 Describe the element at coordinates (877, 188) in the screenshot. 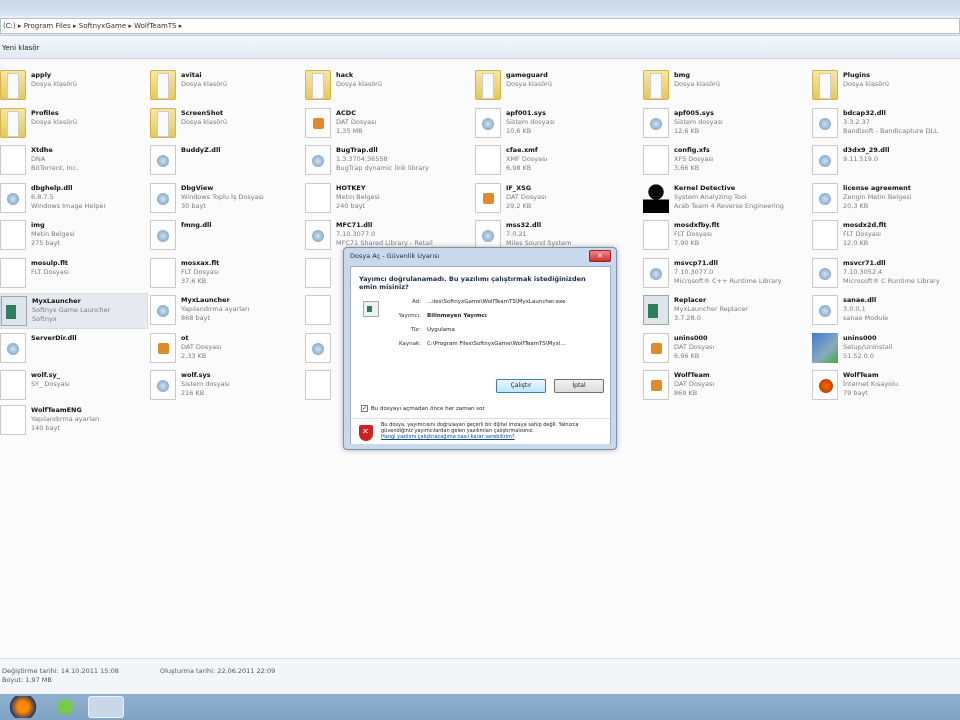

I see `file-name: license agreement` at that location.